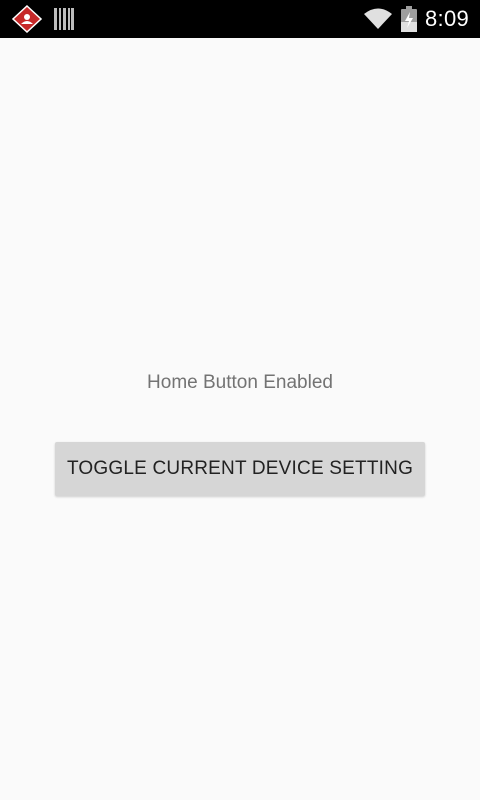  I want to click on toggle-device-setting-button: TOGGLE CURRENT DEVICE SETTING, so click(240, 469).